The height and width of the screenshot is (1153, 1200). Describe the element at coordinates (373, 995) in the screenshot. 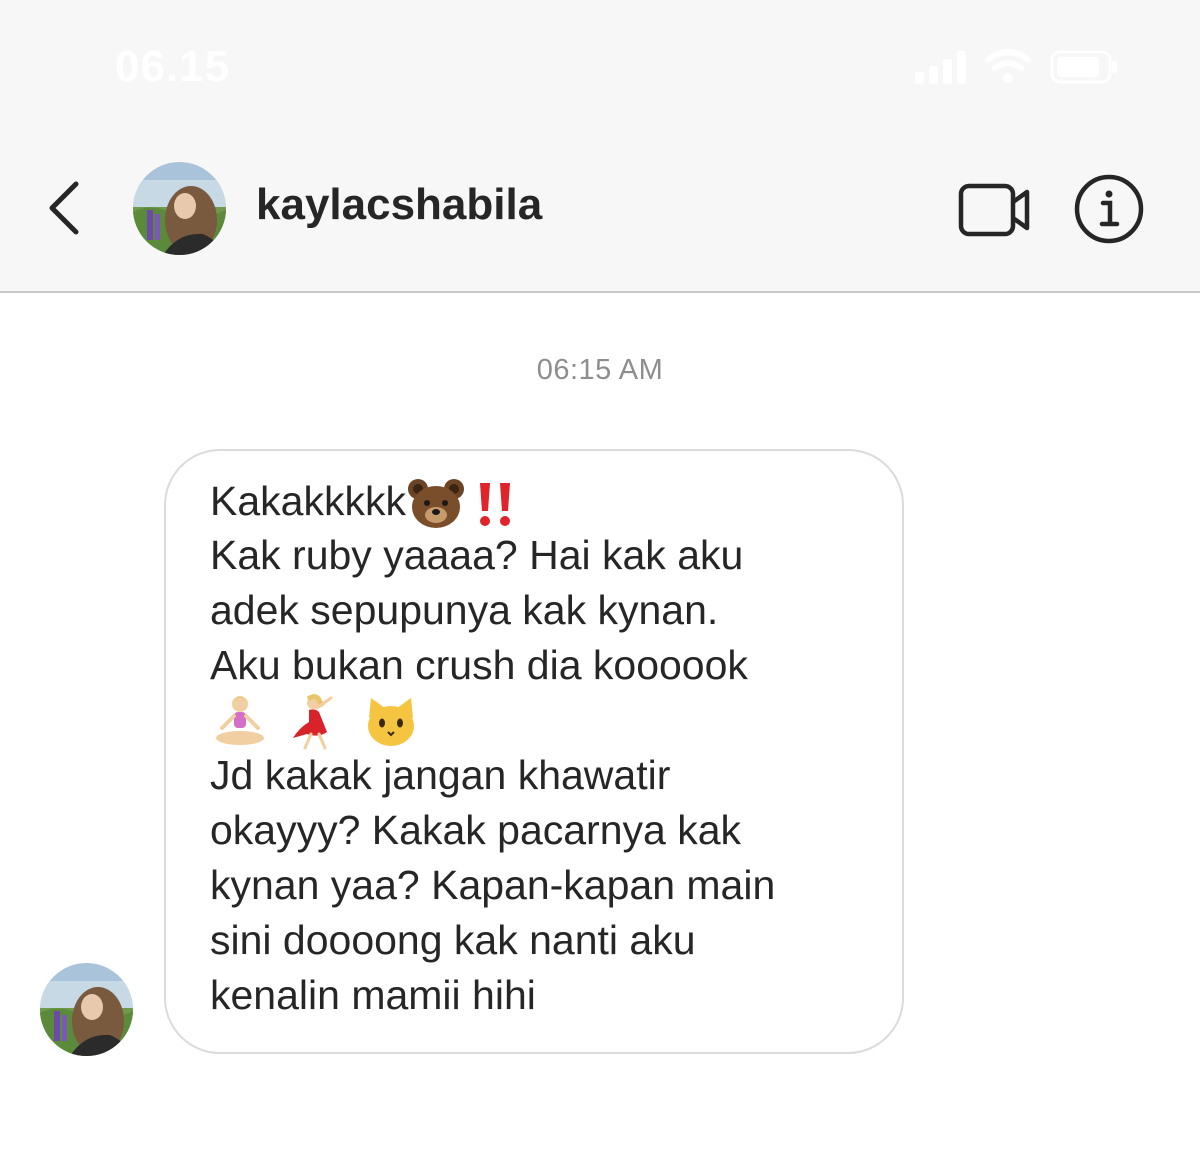

I see `message-line-10: kenalin mamii hihi` at that location.